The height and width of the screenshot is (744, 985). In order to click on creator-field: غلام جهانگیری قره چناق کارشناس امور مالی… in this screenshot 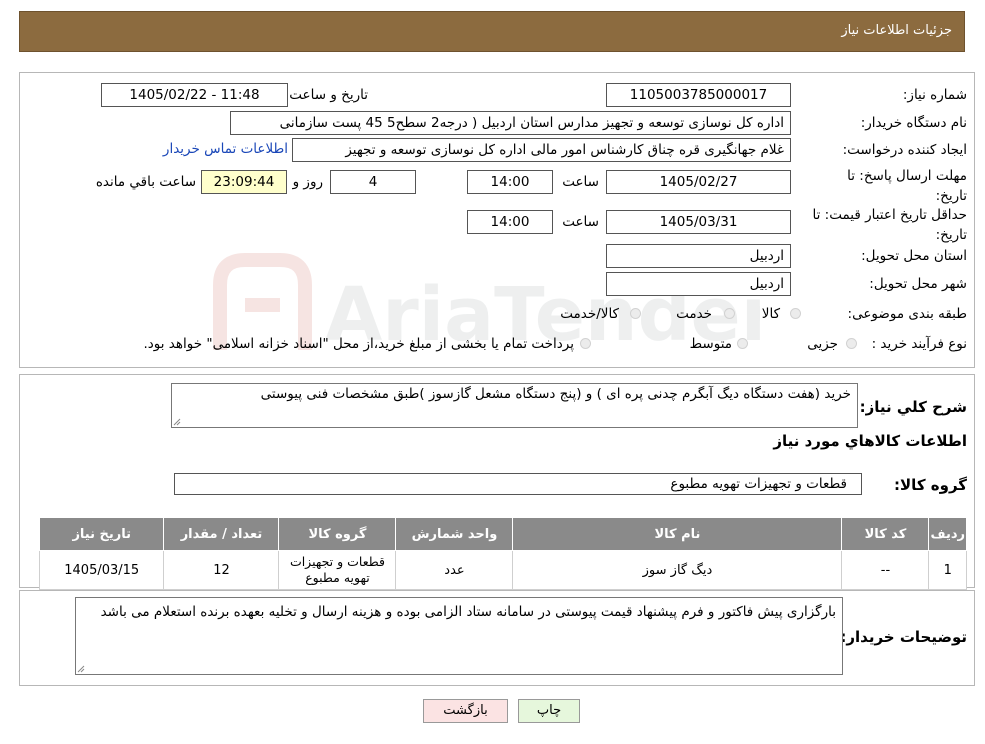, I will do `click(541, 150)`.